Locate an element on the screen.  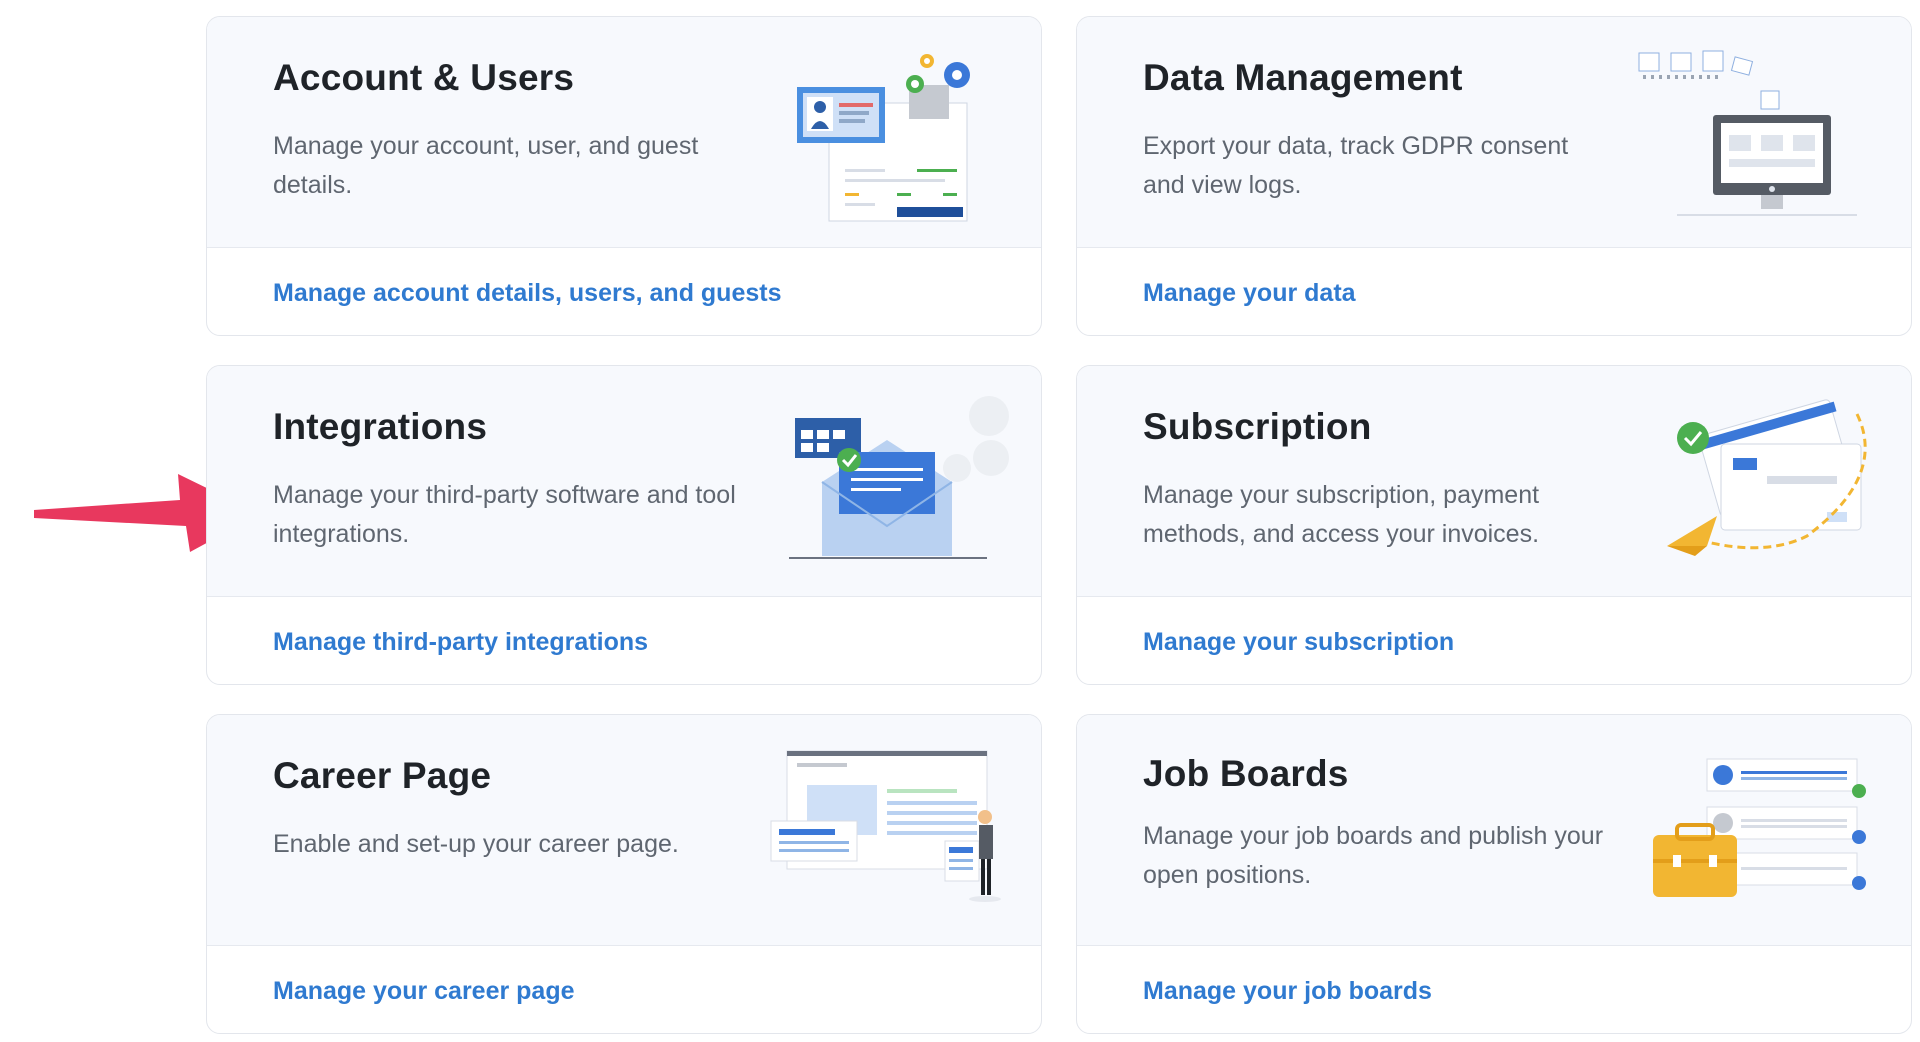
card-description: Enable and set-up your career page. is located at coordinates (476, 844).